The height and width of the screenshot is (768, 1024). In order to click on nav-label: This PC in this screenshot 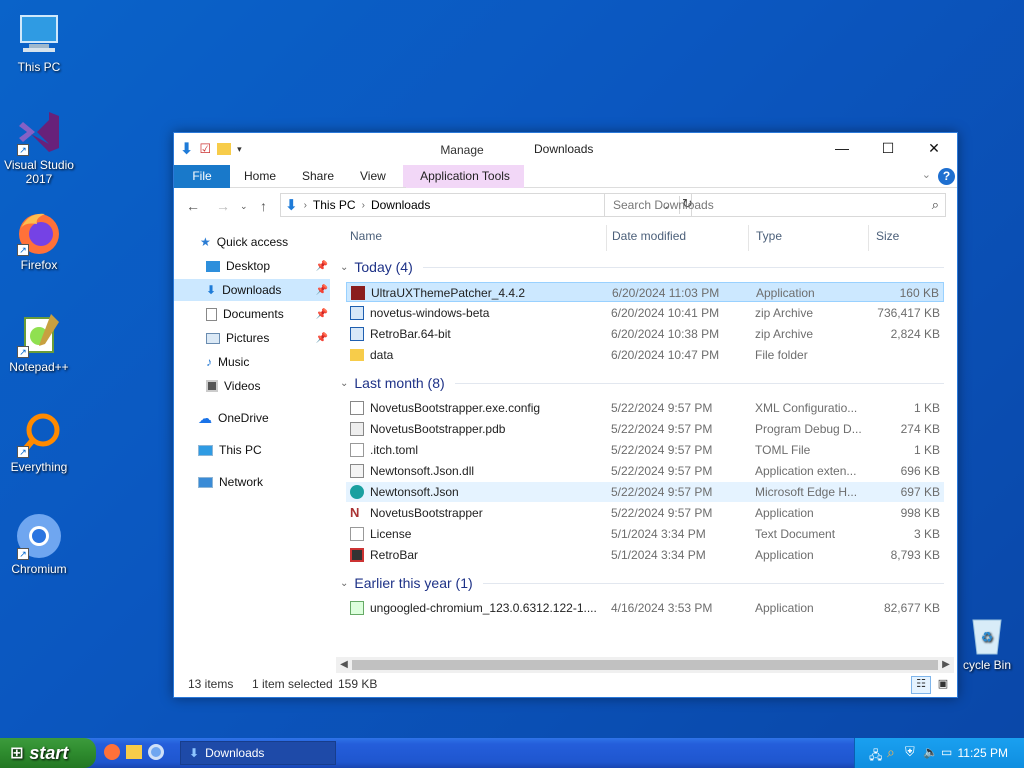, I will do `click(240, 450)`.